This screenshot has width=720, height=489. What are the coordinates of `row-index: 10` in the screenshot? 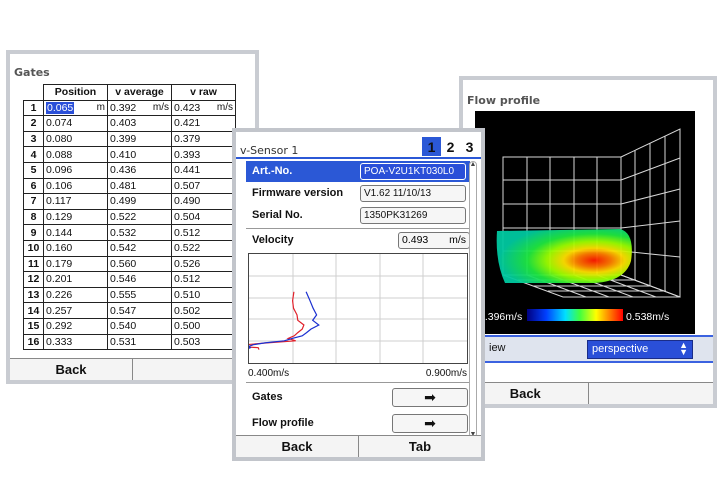 It's located at (33, 248).